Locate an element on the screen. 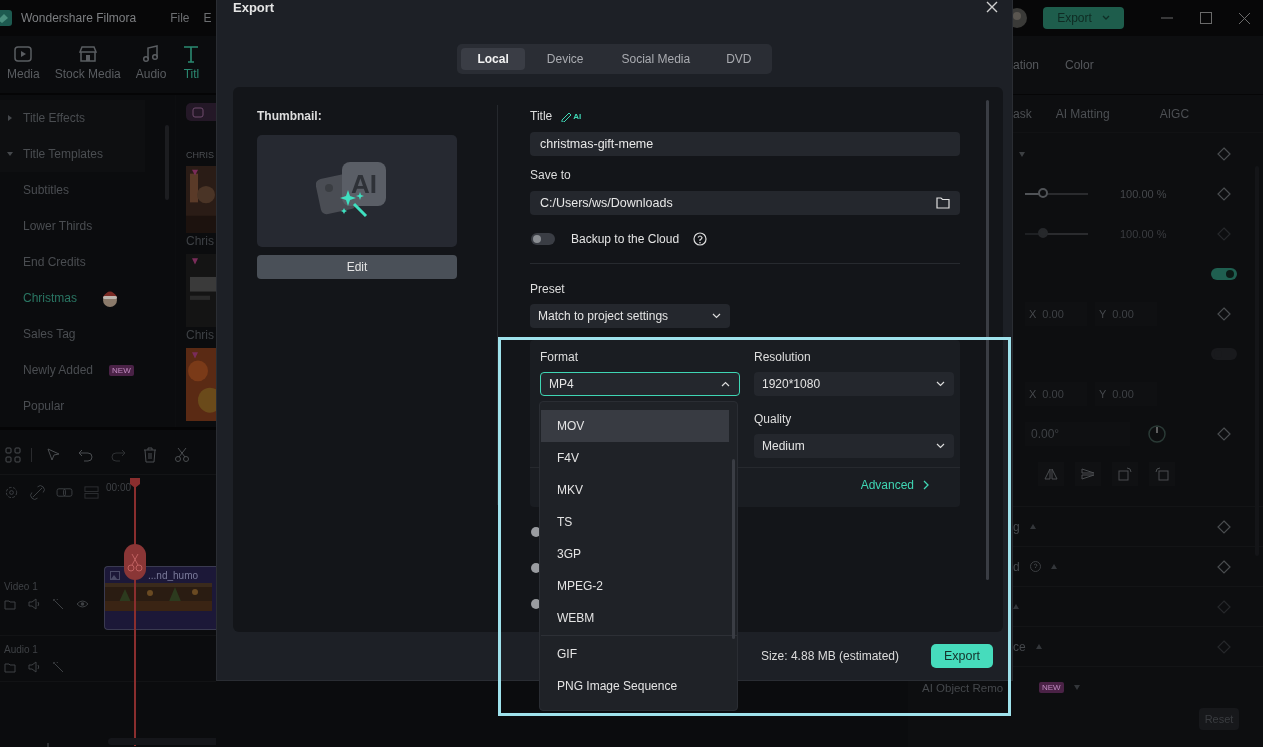  export-tab: DVD is located at coordinates (739, 59).